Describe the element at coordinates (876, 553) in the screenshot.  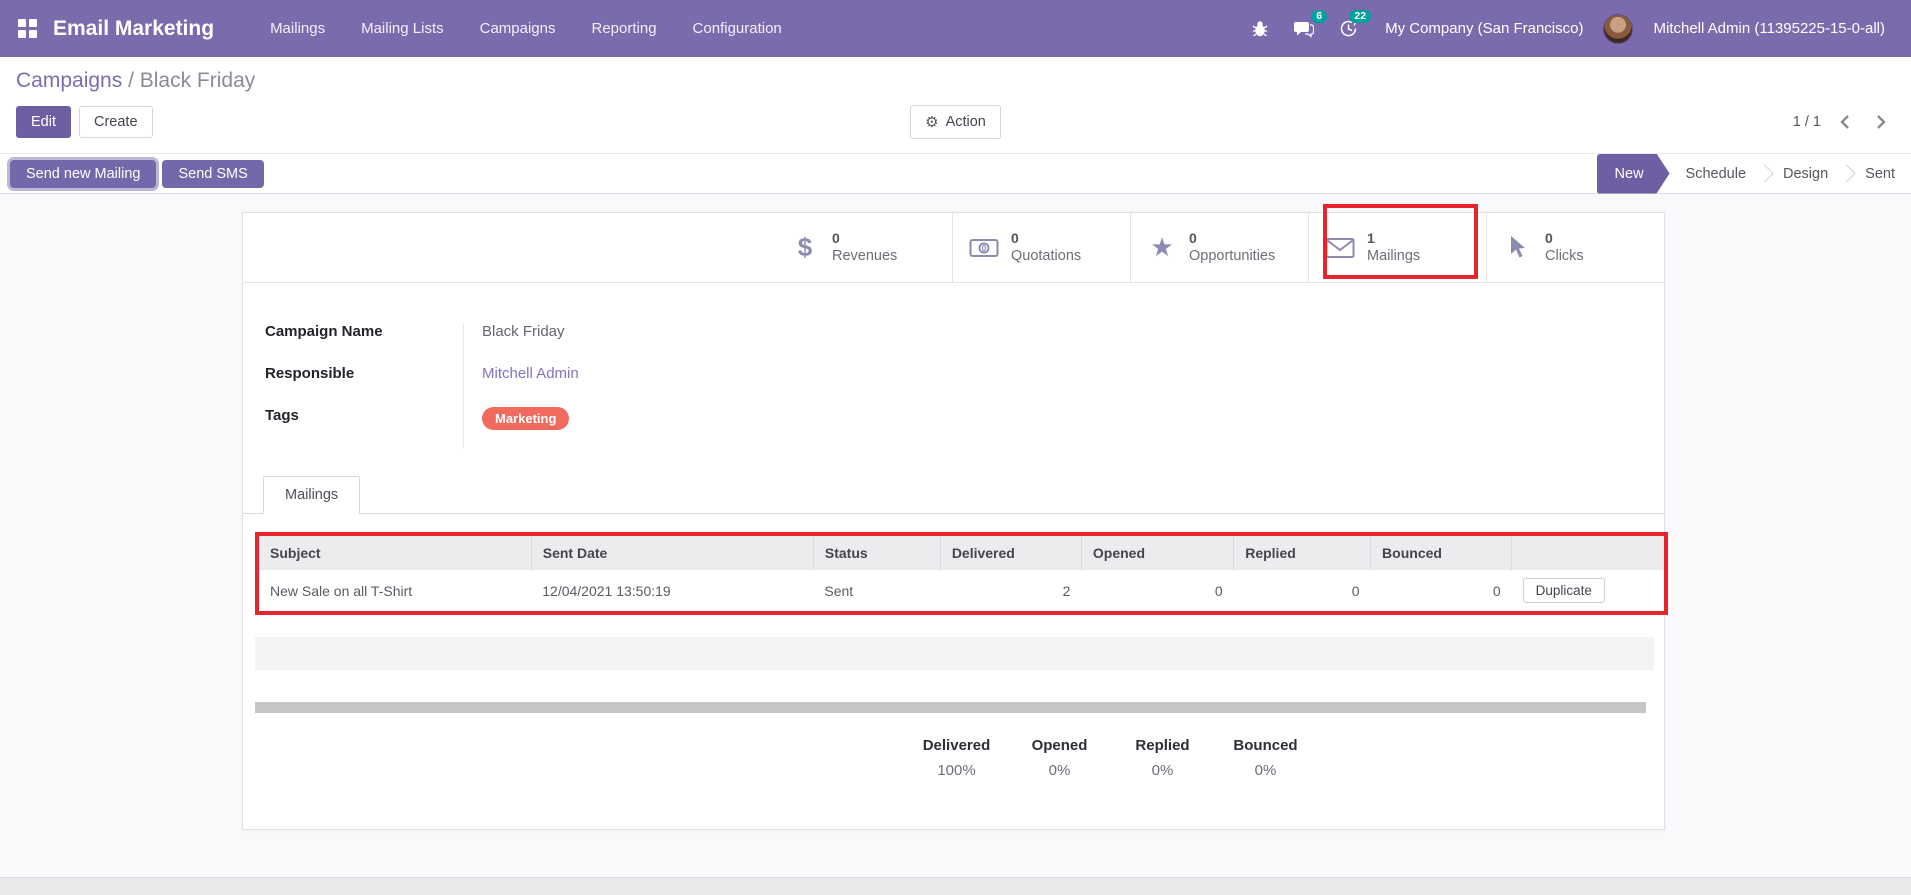
I see `column-status: Status` at that location.